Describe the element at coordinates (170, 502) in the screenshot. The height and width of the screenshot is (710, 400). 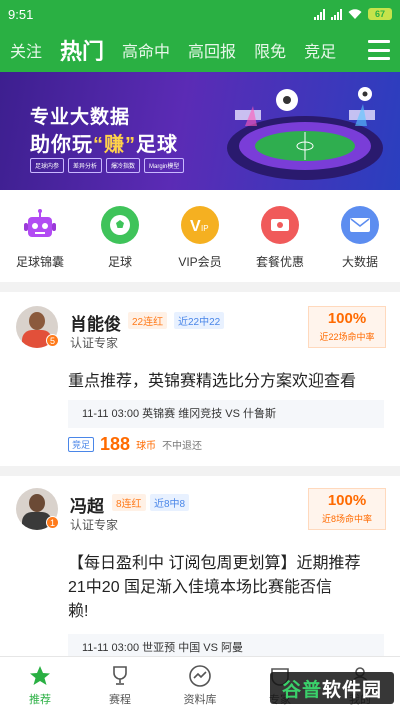
I see `recent-record-badge: 近8中8` at that location.